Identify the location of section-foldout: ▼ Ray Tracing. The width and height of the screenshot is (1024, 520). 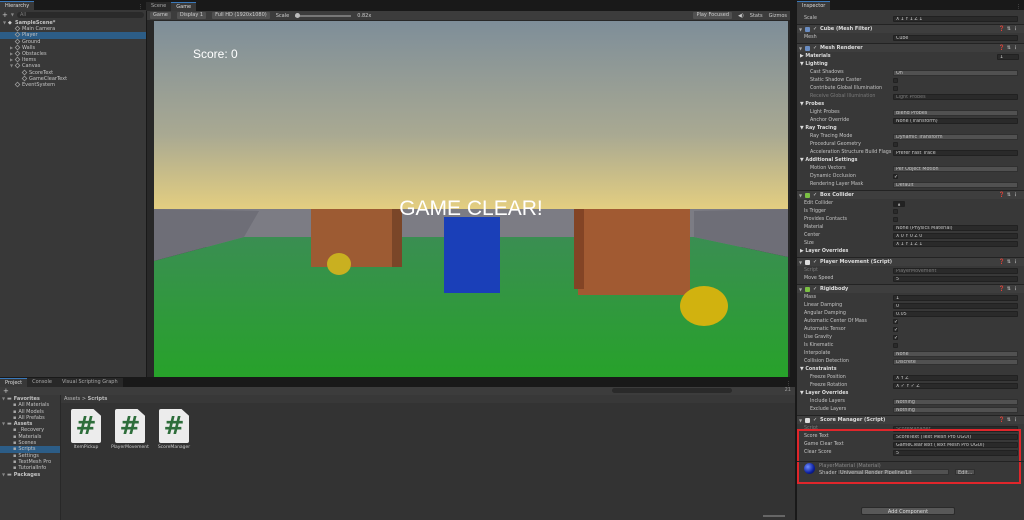
(818, 129).